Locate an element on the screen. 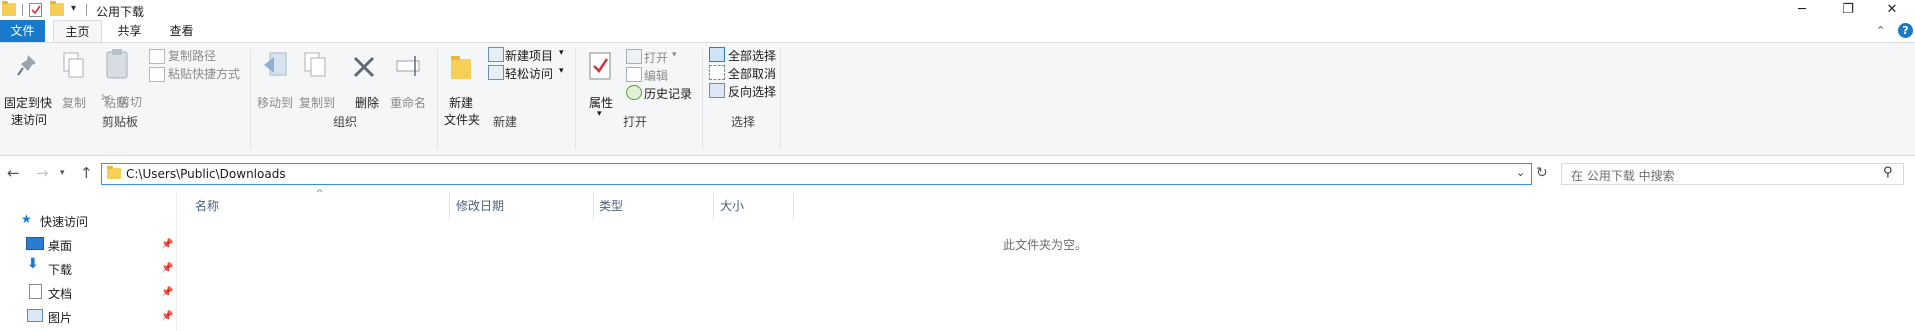 The width and height of the screenshot is (1915, 331). nav-item-desktop: 桌面 is located at coordinates (60, 245).